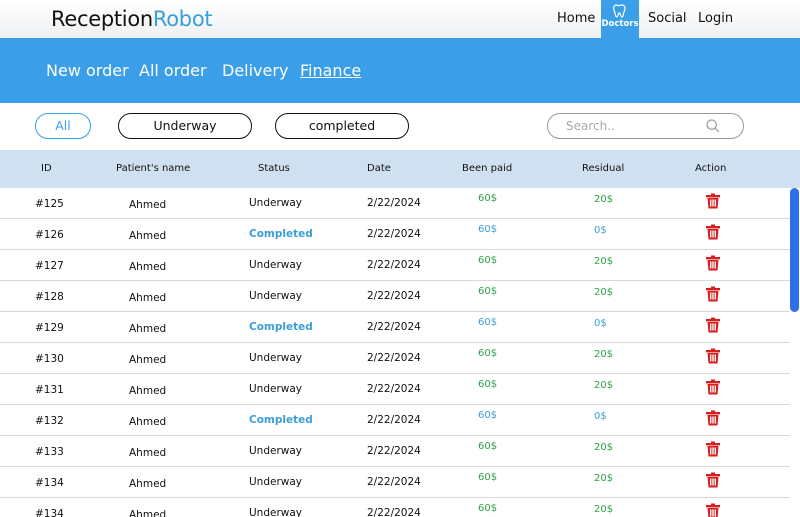 Image resolution: width=800 pixels, height=517 pixels. I want to click on nav-social: Social, so click(667, 18).